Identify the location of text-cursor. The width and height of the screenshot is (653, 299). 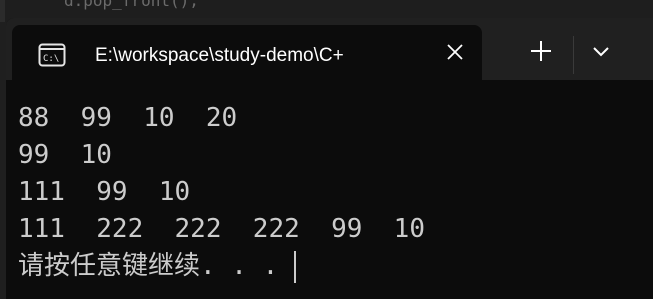
(295, 266).